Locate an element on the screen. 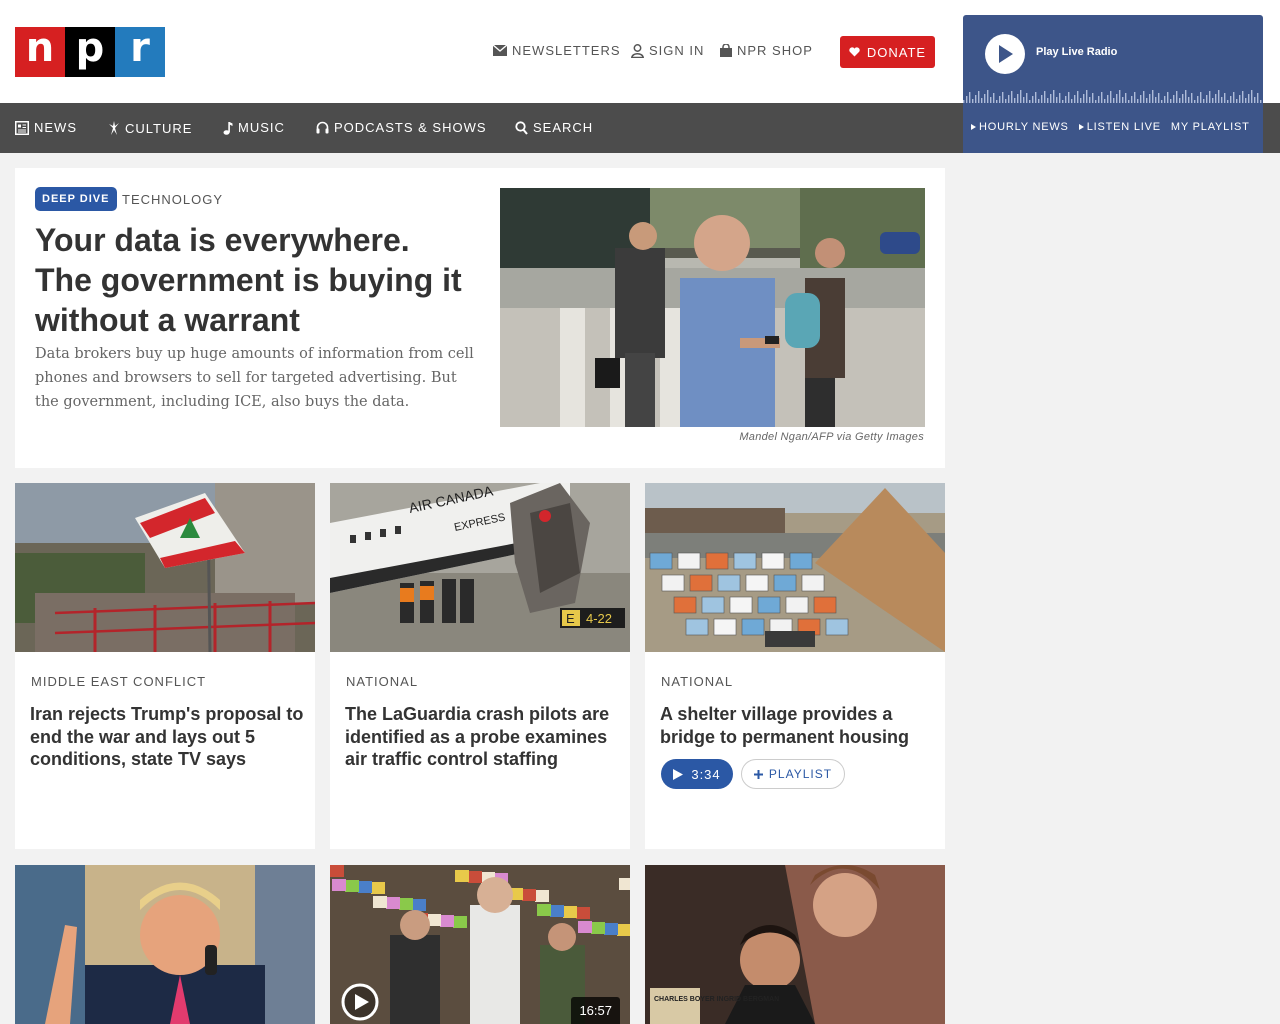 The width and height of the screenshot is (1280, 1024). news-icon is located at coordinates (22, 127).